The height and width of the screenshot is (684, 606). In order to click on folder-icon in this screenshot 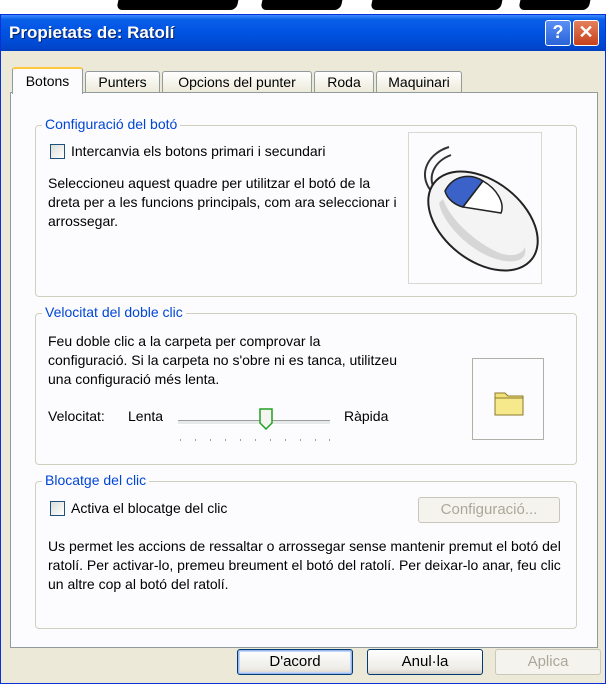, I will do `click(509, 404)`.